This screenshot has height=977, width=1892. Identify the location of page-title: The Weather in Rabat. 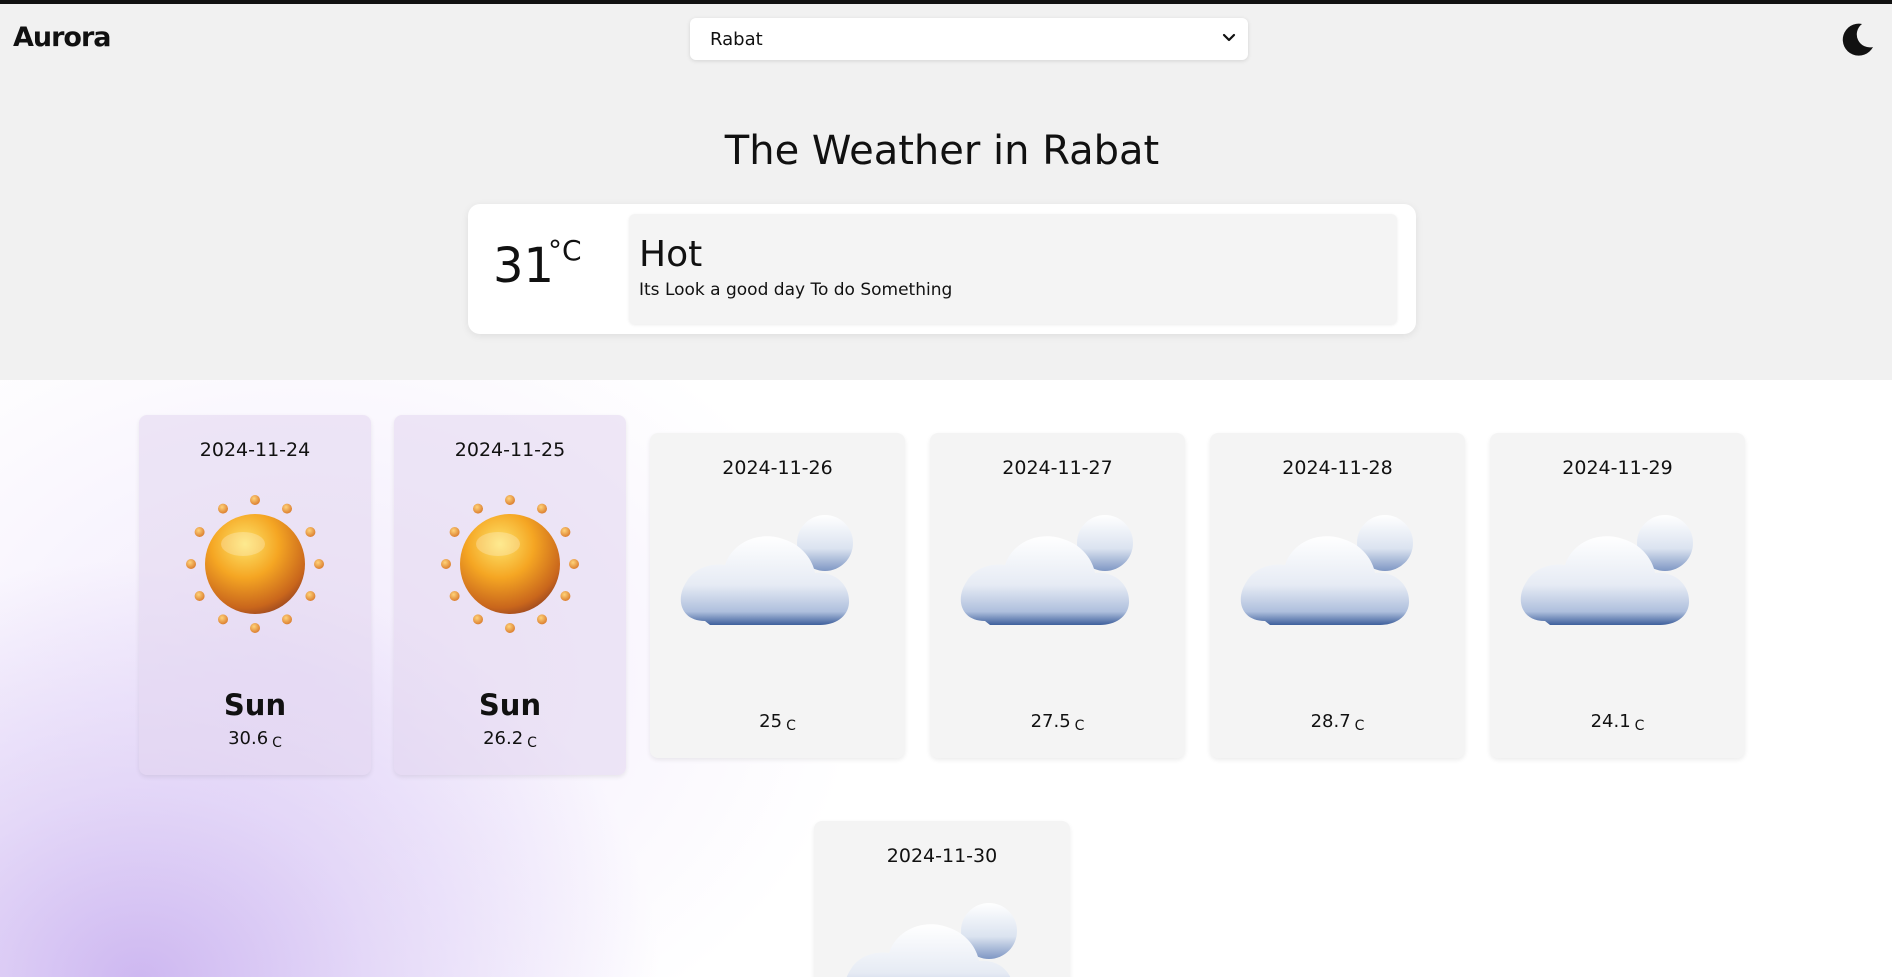
(942, 151).